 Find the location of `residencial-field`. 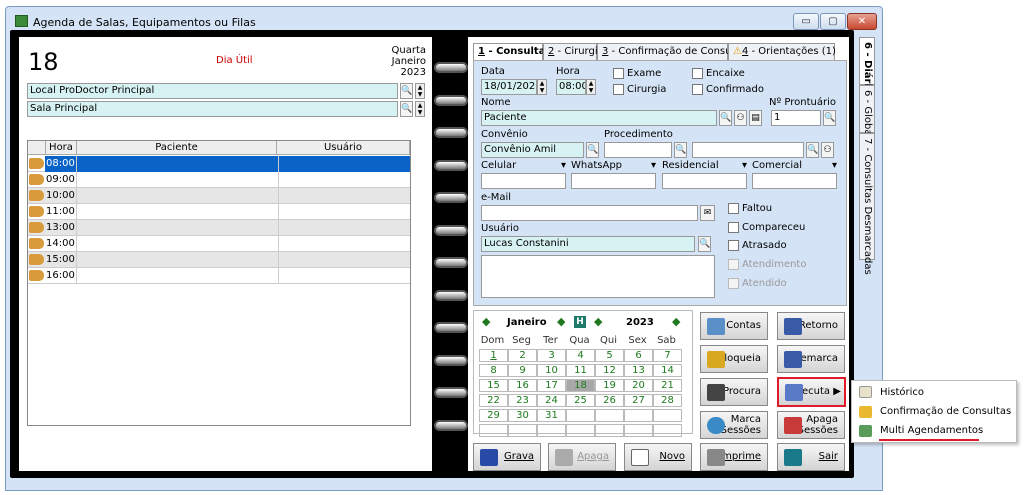

residencial-field is located at coordinates (704, 181).